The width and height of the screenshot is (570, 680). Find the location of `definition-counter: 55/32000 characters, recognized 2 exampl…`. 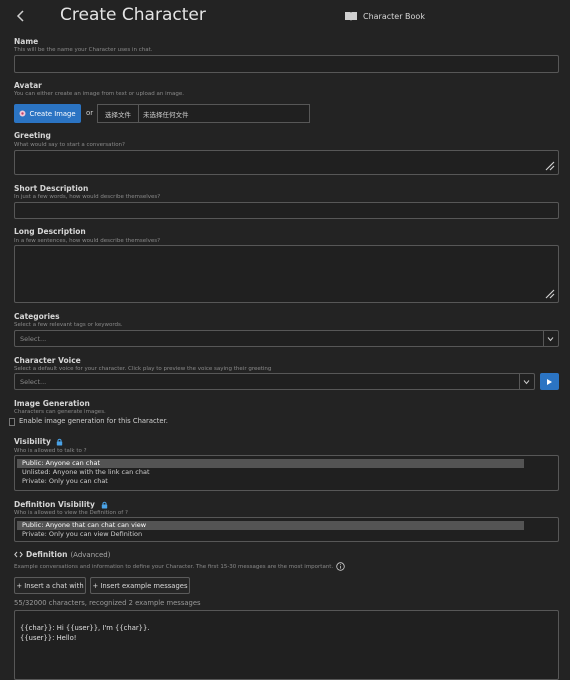

definition-counter: 55/32000 characters, recognized 2 exampl… is located at coordinates (107, 603).